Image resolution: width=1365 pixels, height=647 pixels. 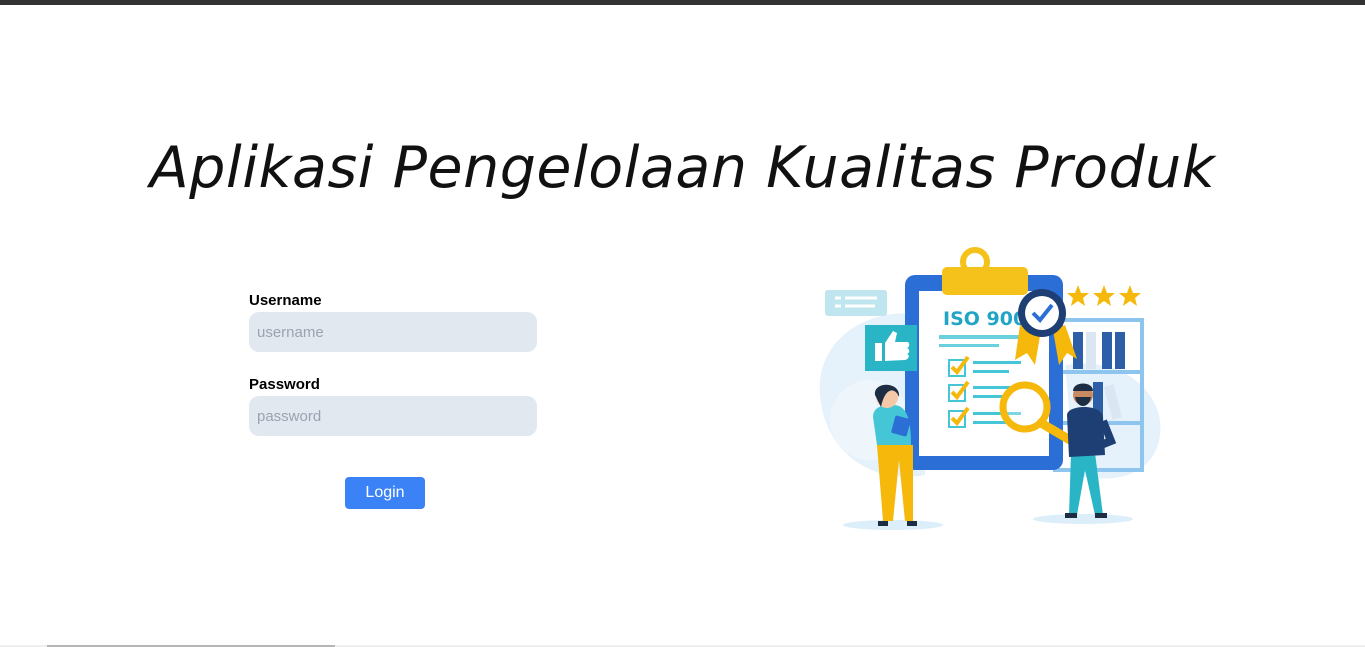 I want to click on star-icon, so click(x=1104, y=295).